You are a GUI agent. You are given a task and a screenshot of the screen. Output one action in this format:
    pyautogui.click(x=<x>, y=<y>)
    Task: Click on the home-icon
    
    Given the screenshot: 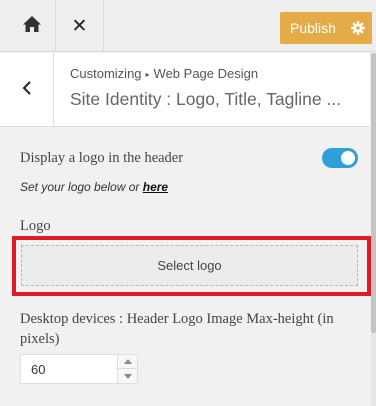 What is the action you would take?
    pyautogui.click(x=32, y=26)
    